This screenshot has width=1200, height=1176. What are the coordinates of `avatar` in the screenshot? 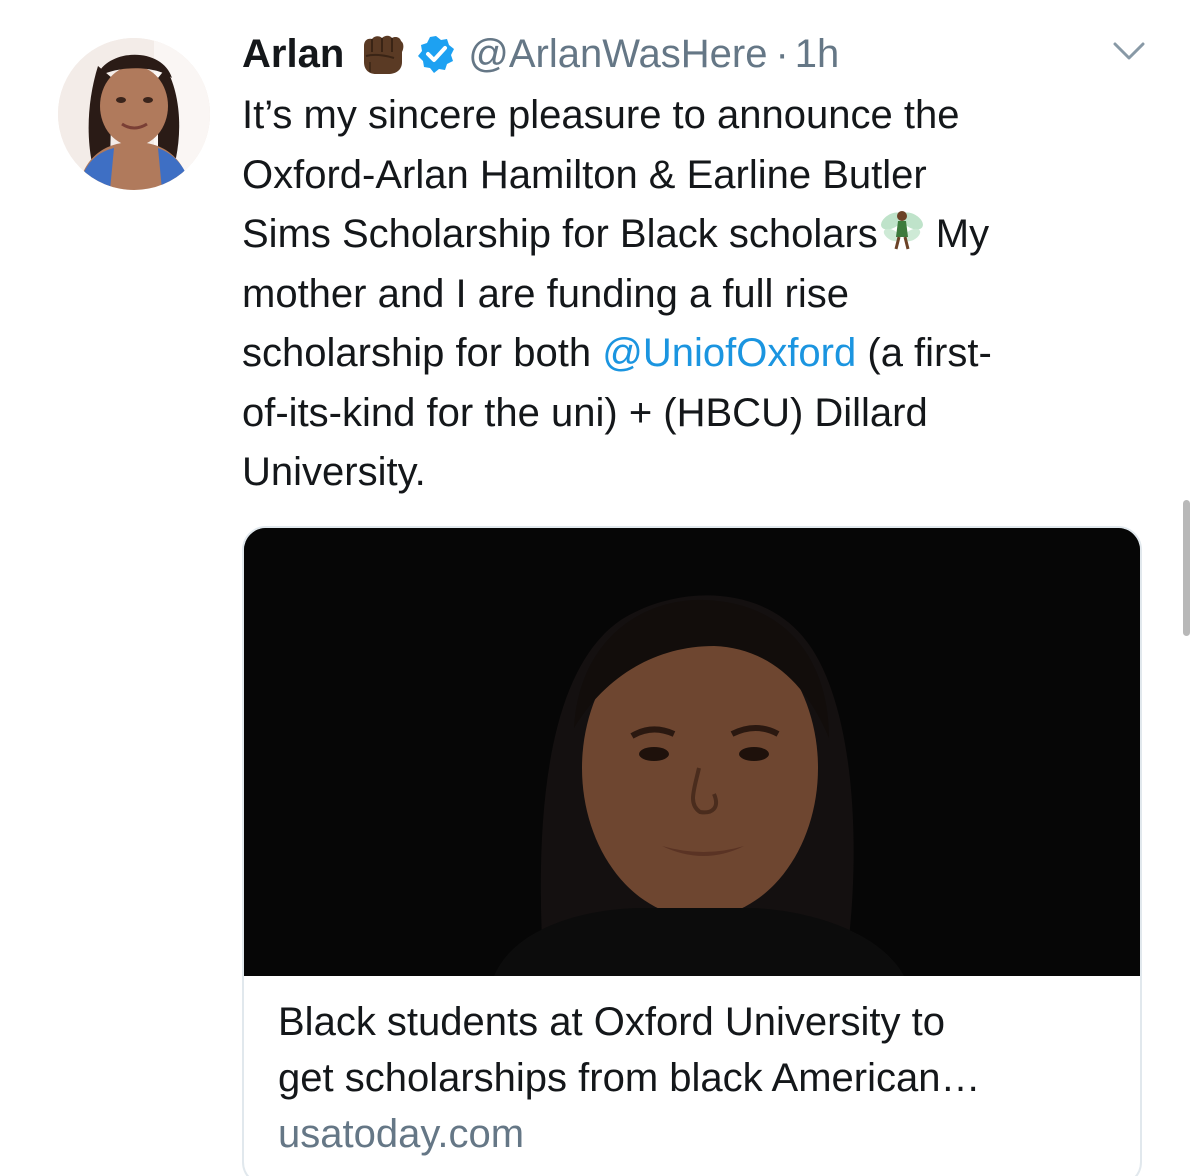 It's located at (134, 114).